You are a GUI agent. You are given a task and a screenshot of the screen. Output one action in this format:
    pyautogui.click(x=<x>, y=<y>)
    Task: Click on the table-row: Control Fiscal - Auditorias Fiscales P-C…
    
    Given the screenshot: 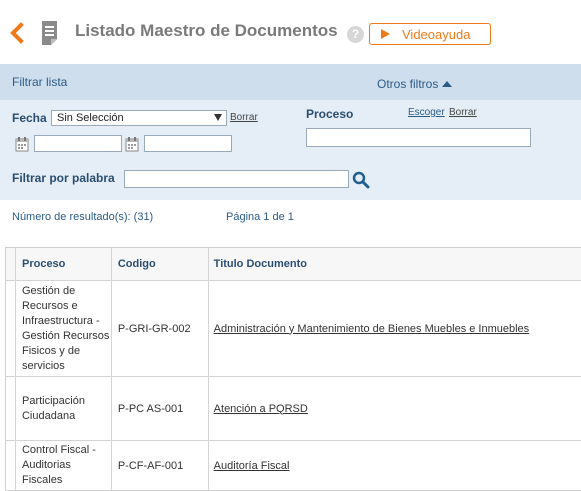 What is the action you would take?
    pyautogui.click(x=293, y=466)
    